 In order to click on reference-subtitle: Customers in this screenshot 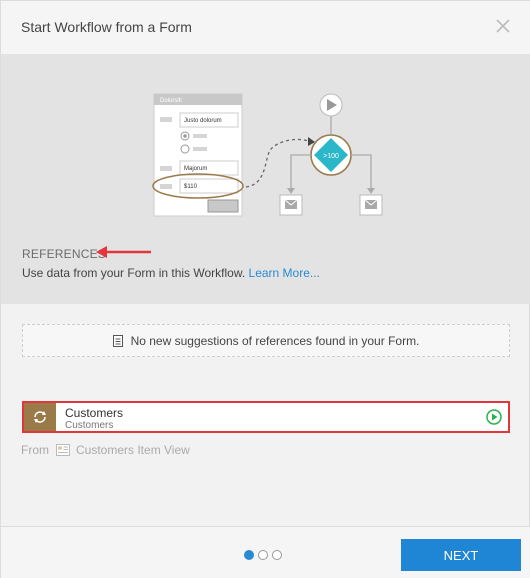, I will do `click(89, 425)`.